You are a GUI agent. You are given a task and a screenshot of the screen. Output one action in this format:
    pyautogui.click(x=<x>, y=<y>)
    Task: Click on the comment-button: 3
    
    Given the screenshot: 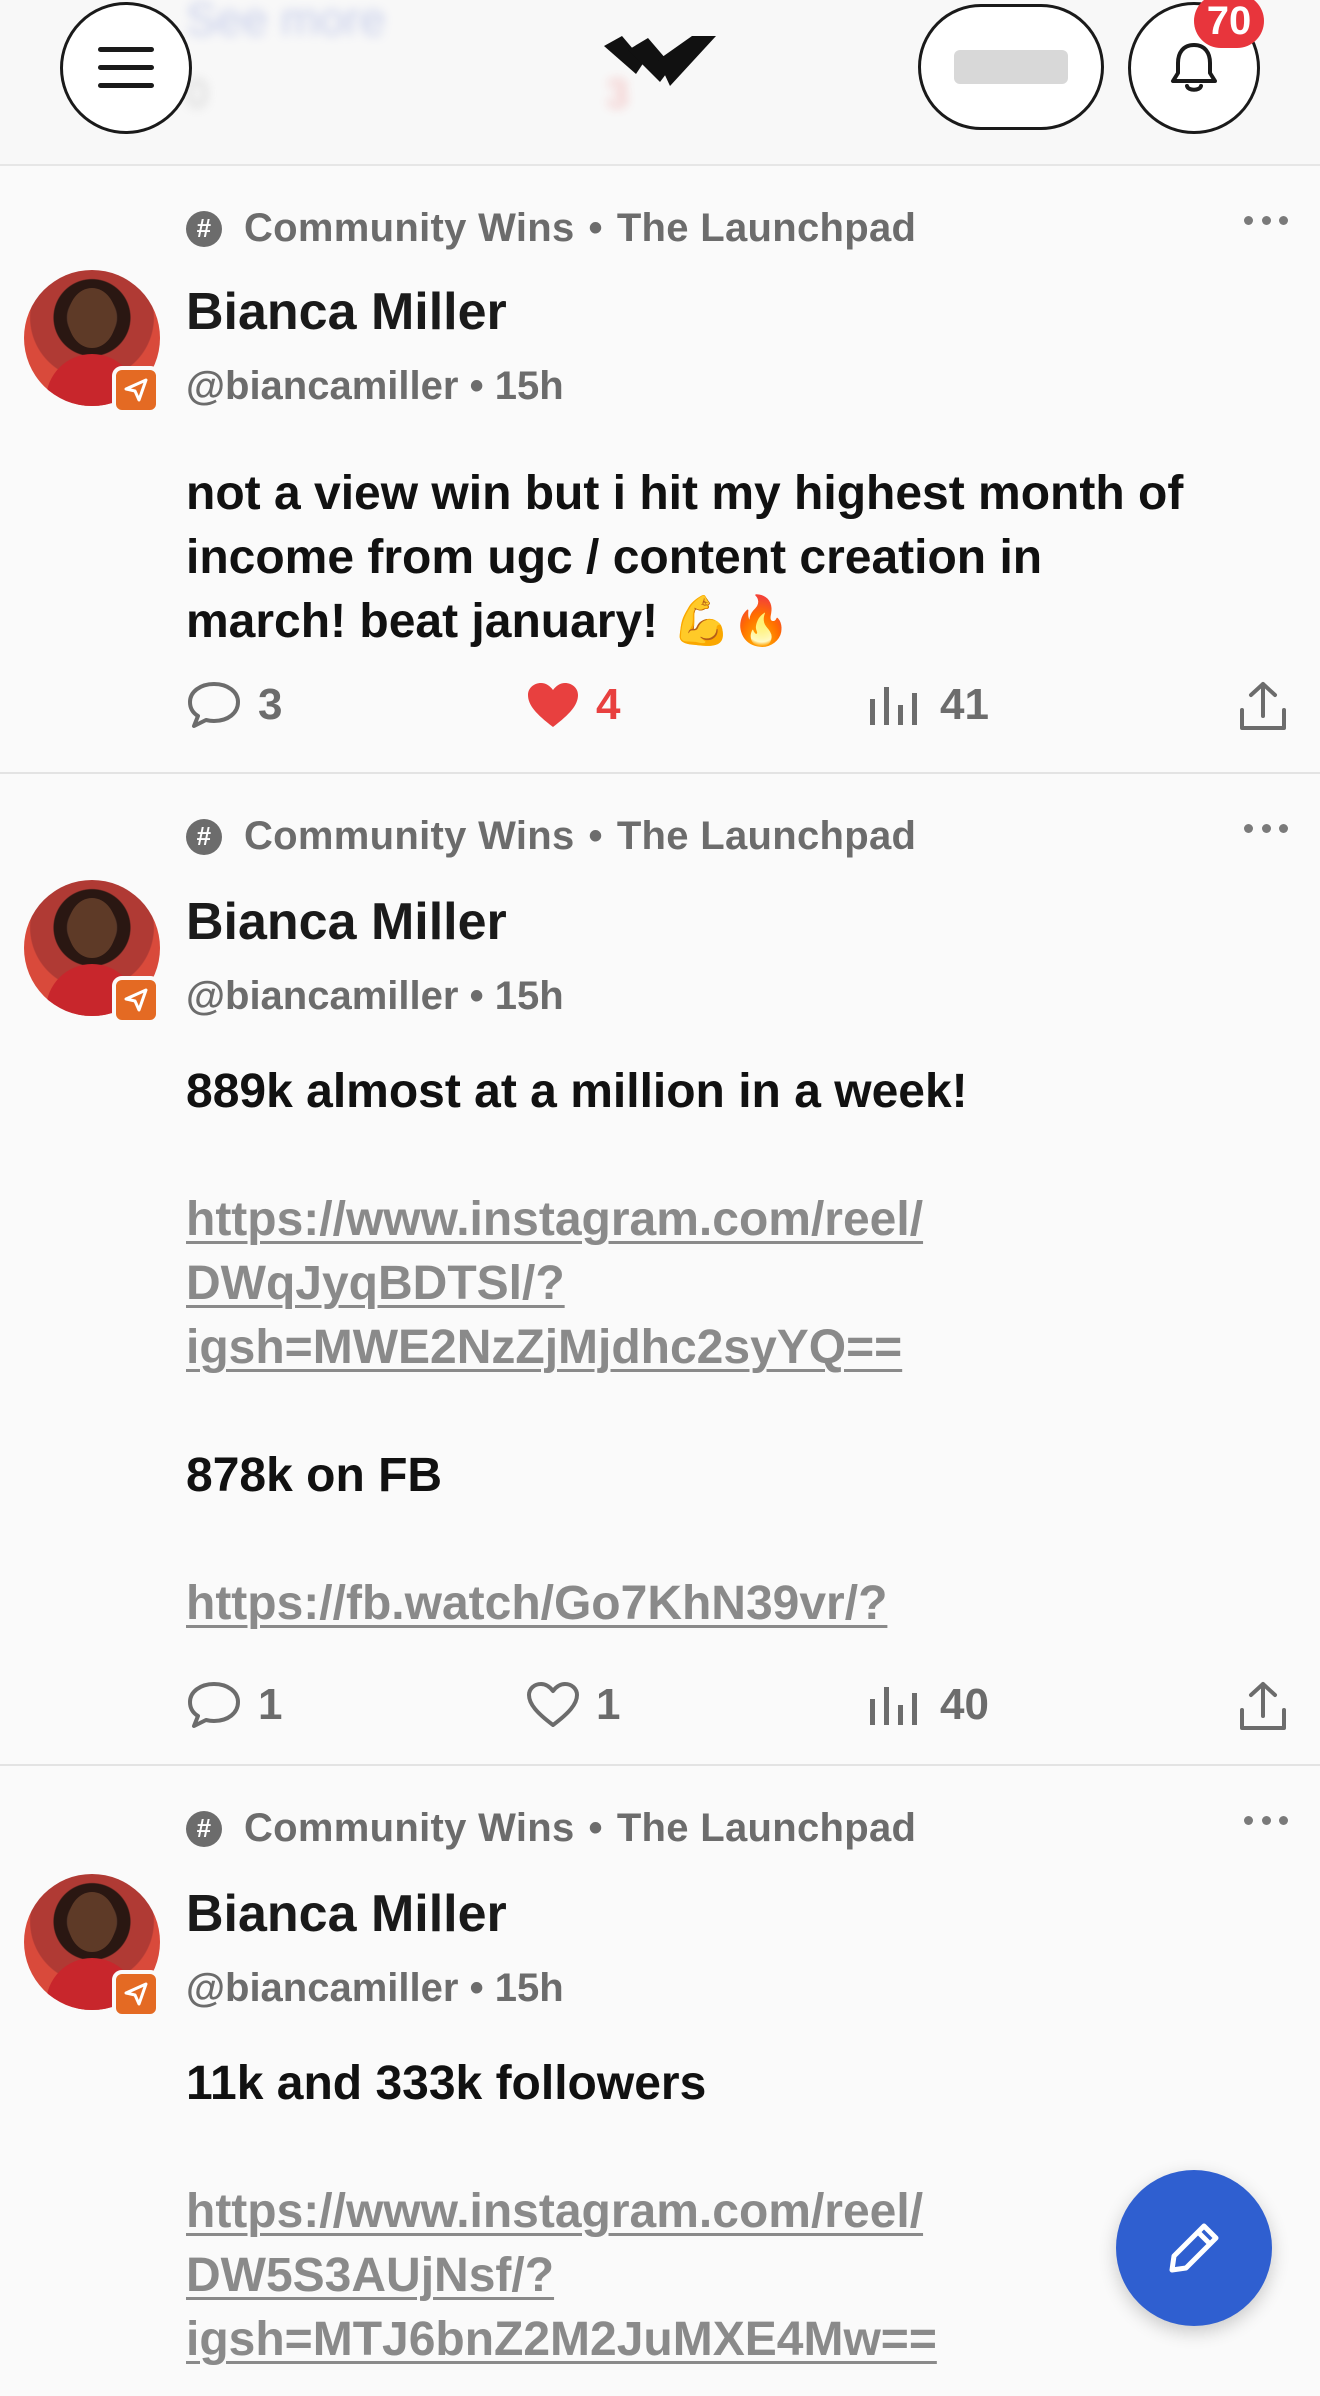 What is the action you would take?
    pyautogui.click(x=234, y=705)
    